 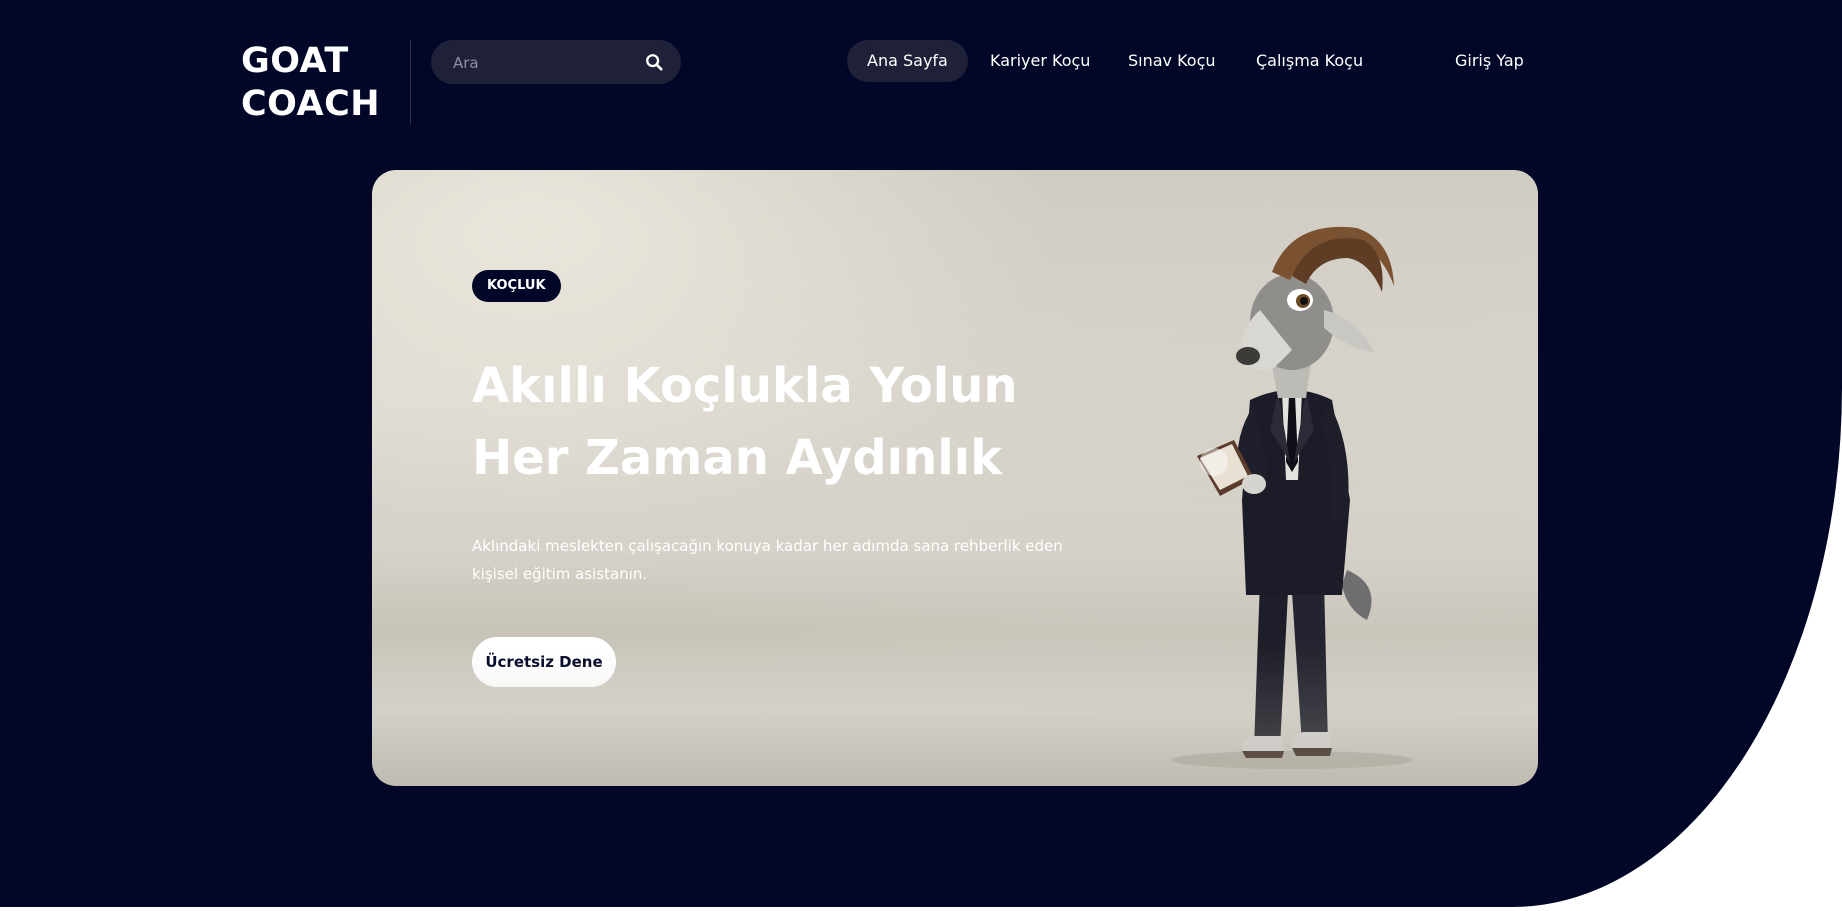 I want to click on logo: GOAT COACH, so click(x=310, y=83).